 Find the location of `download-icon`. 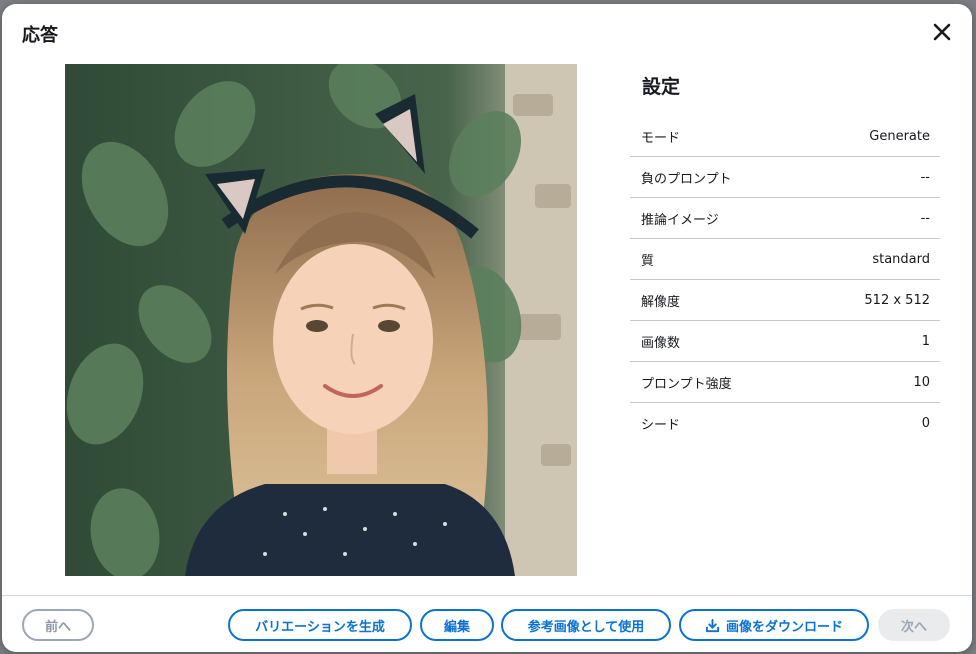

download-icon is located at coordinates (712, 625).